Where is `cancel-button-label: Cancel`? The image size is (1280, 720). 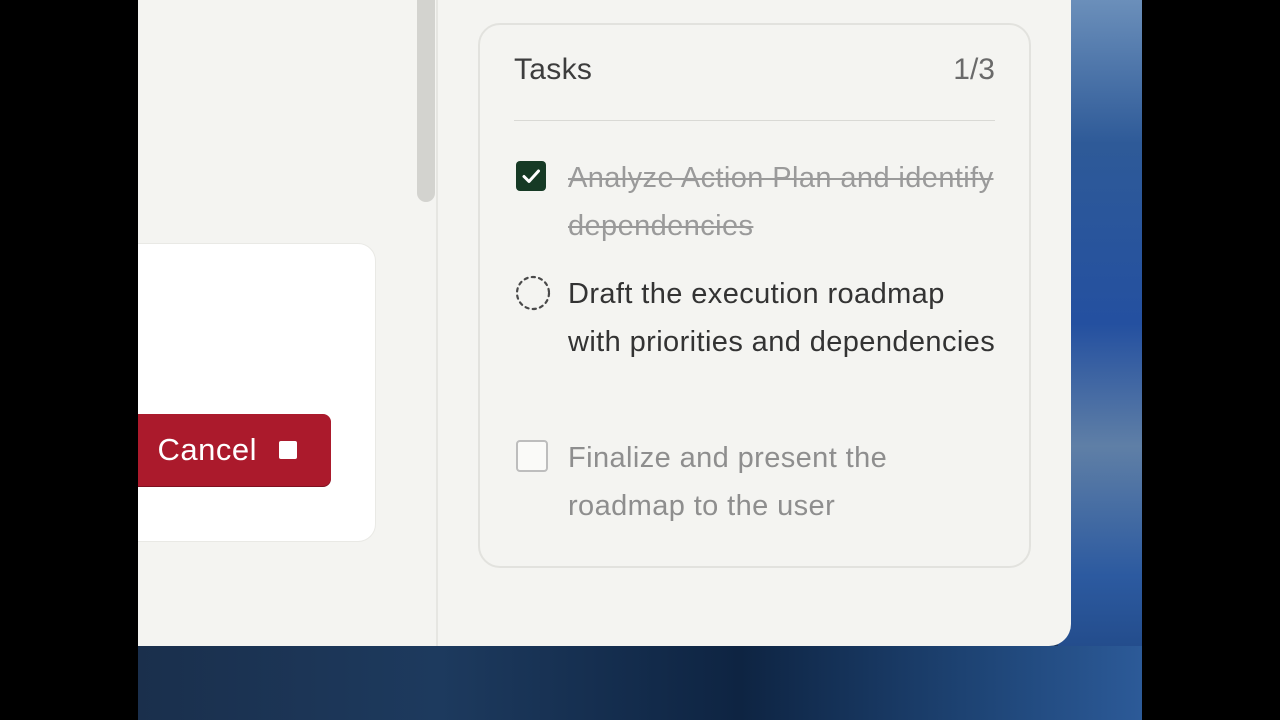
cancel-button-label: Cancel is located at coordinates (207, 449).